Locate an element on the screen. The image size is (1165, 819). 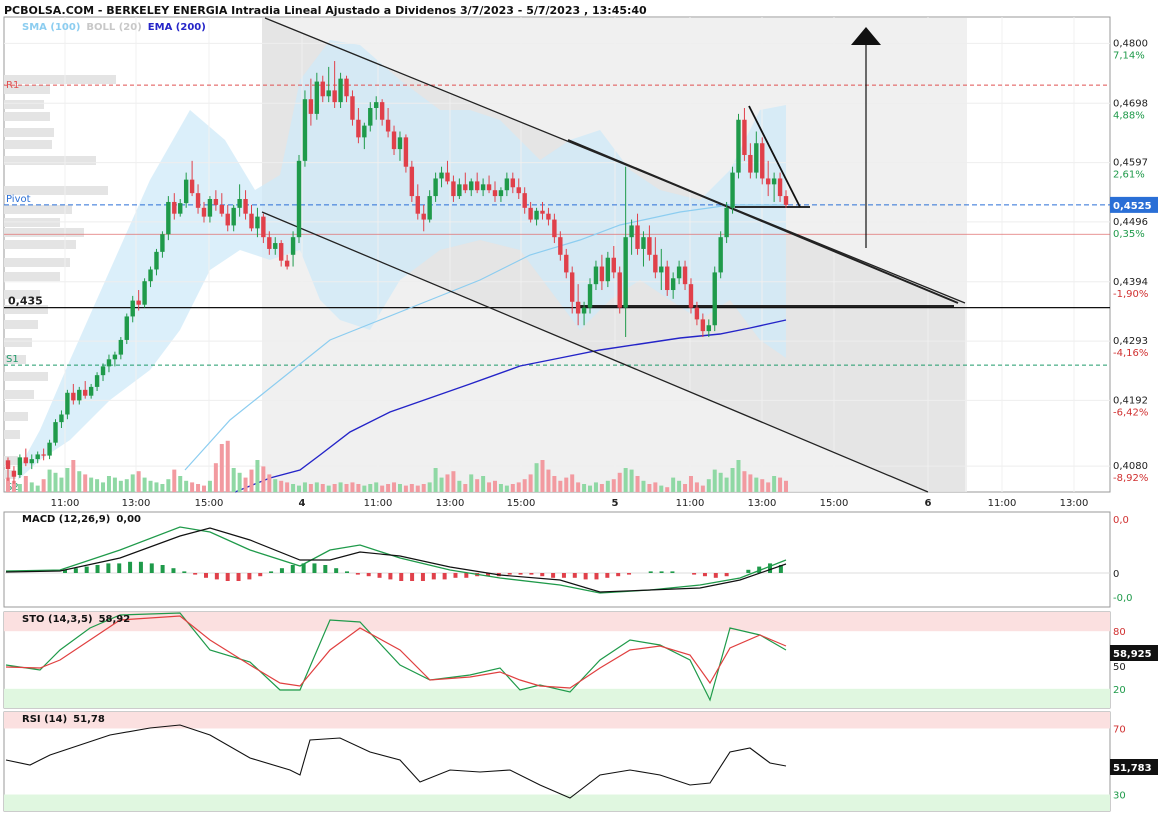
rsi-title: RSI (14) 51,78 is located at coordinates (63, 719).